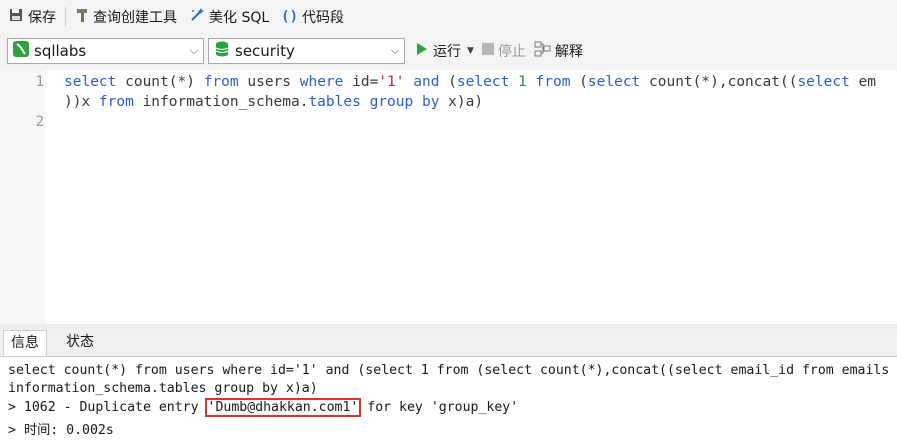 The width and height of the screenshot is (897, 448). I want to click on run-button: 运行 ▼, so click(445, 51).